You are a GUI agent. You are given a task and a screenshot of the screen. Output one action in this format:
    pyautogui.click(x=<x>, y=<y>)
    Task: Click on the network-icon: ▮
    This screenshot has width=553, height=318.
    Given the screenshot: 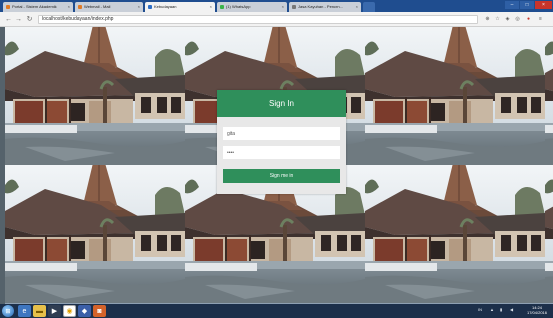 What is the action you would take?
    pyautogui.click(x=501, y=309)
    